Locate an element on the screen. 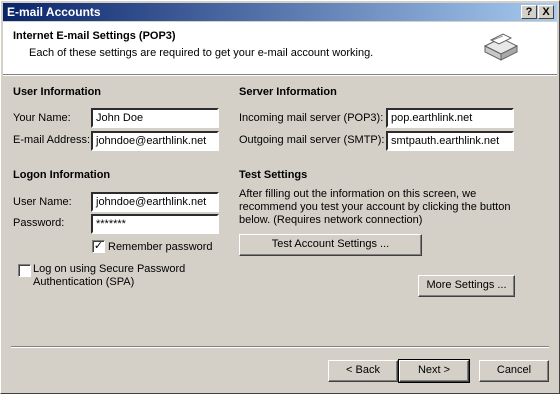  user-name-field: johndoe@earthlink.net is located at coordinates (155, 202).